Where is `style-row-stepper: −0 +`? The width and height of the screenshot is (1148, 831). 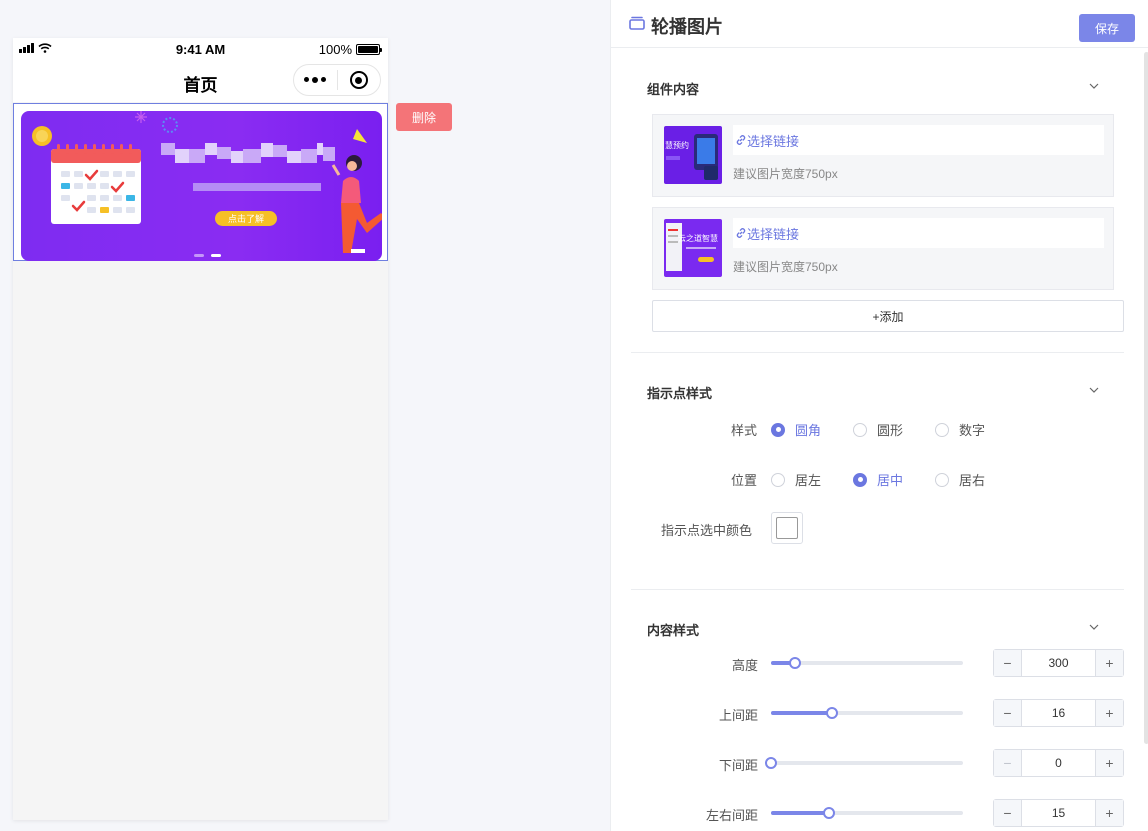
style-row-stepper: −0 + is located at coordinates (1058, 763).